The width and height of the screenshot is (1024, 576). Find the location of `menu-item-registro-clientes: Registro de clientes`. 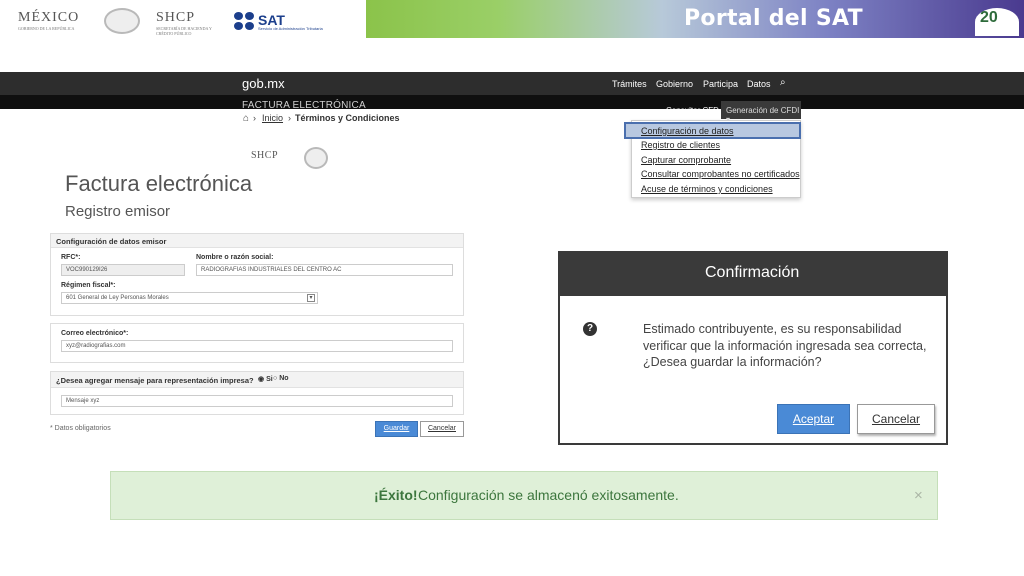

menu-item-registro-clientes: Registro de clientes is located at coordinates (680, 145).